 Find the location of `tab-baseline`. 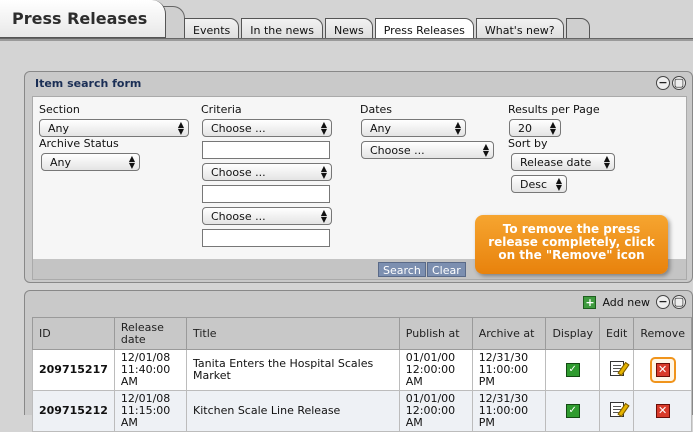

tab-baseline is located at coordinates (346, 39).